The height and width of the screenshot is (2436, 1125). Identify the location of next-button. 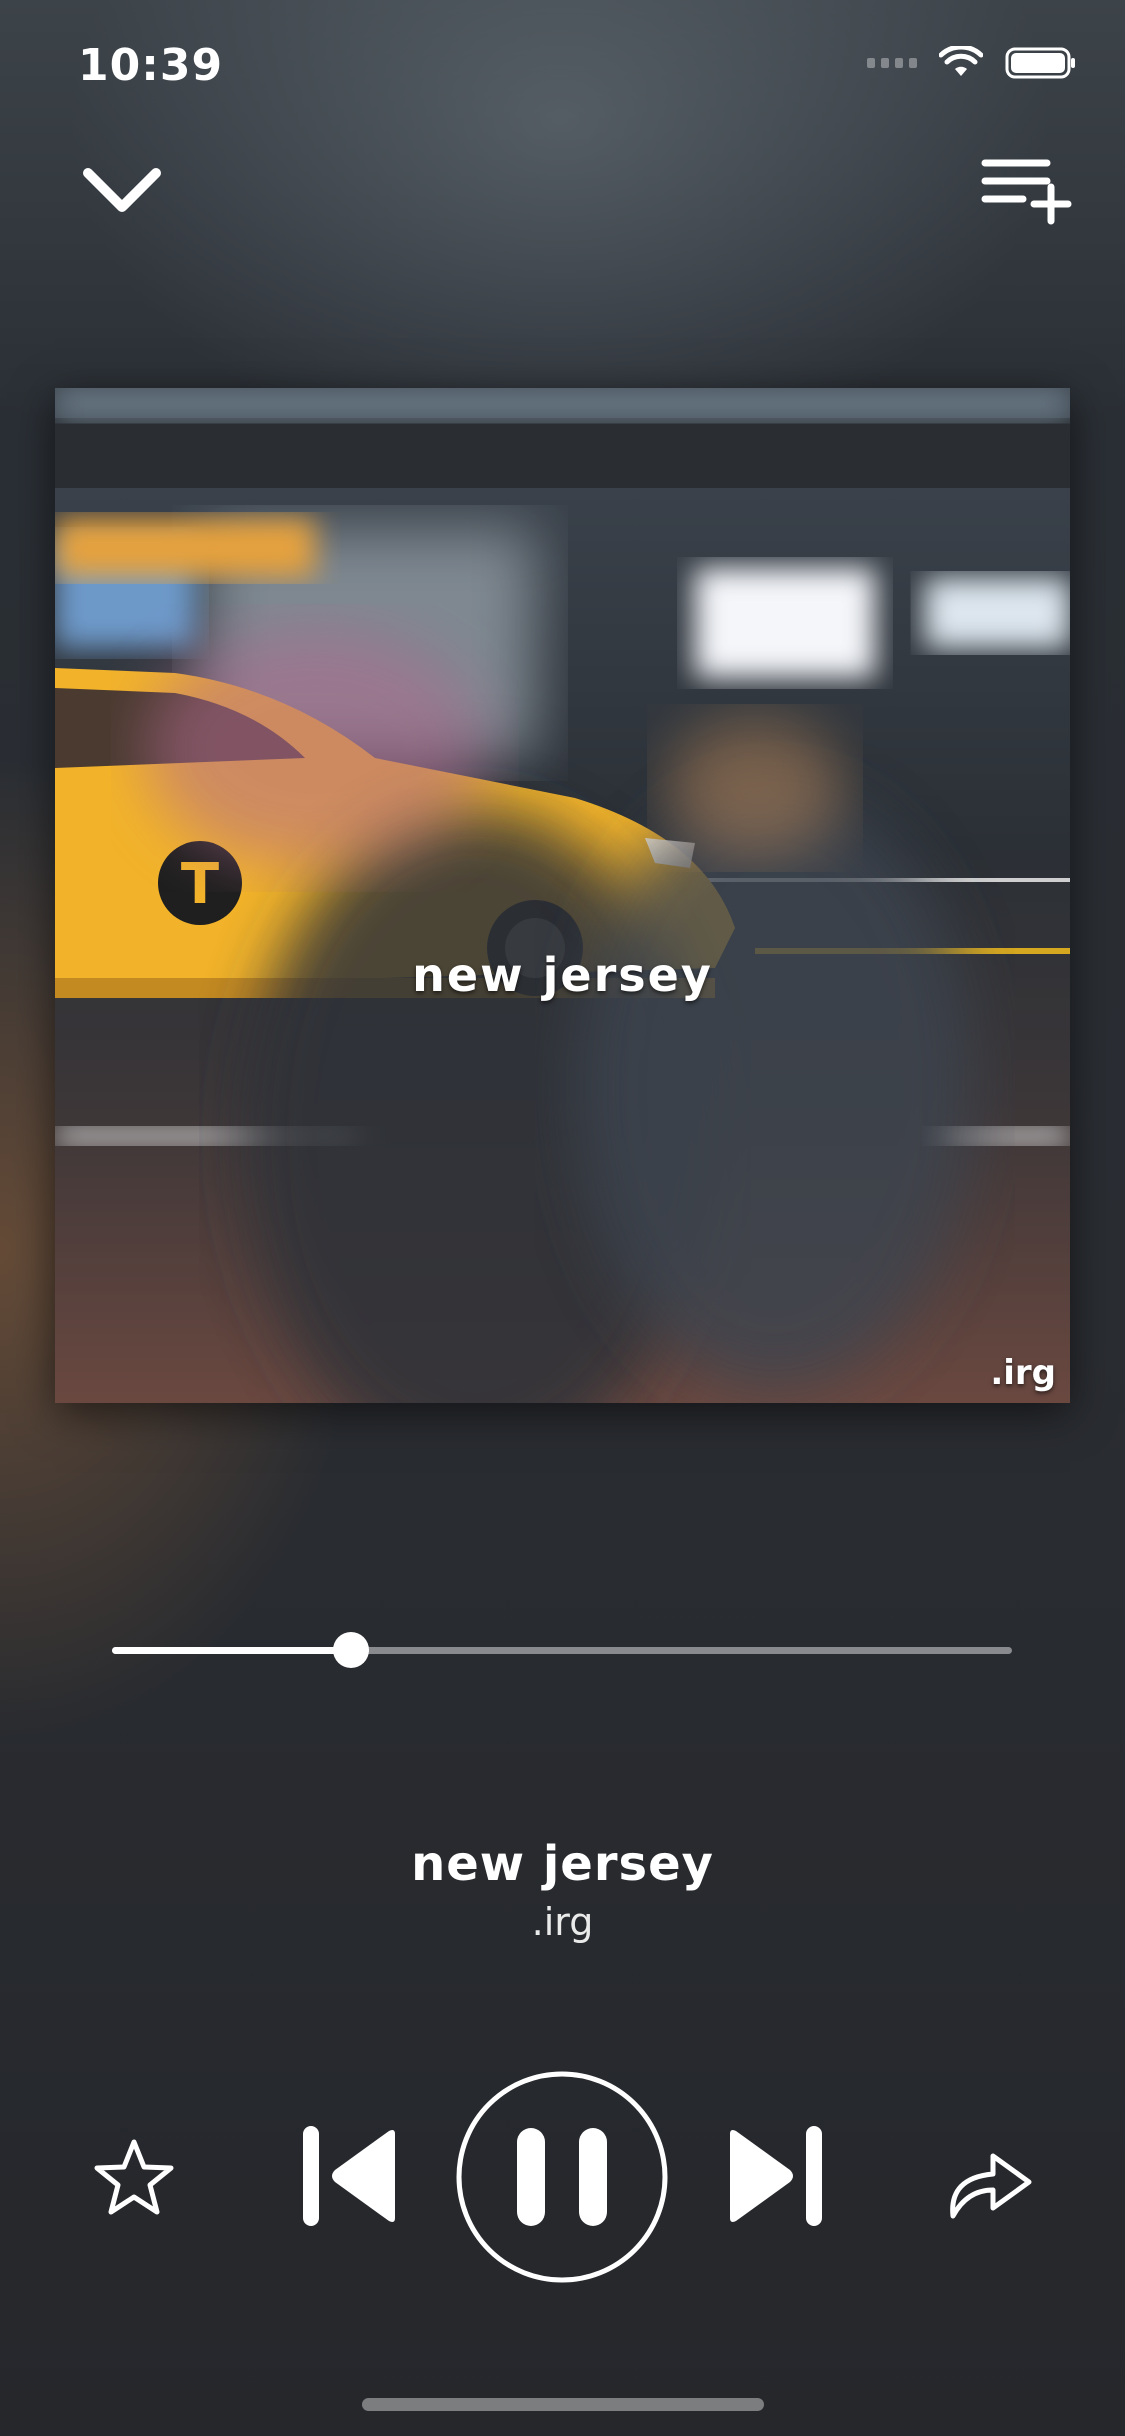
(775, 2176).